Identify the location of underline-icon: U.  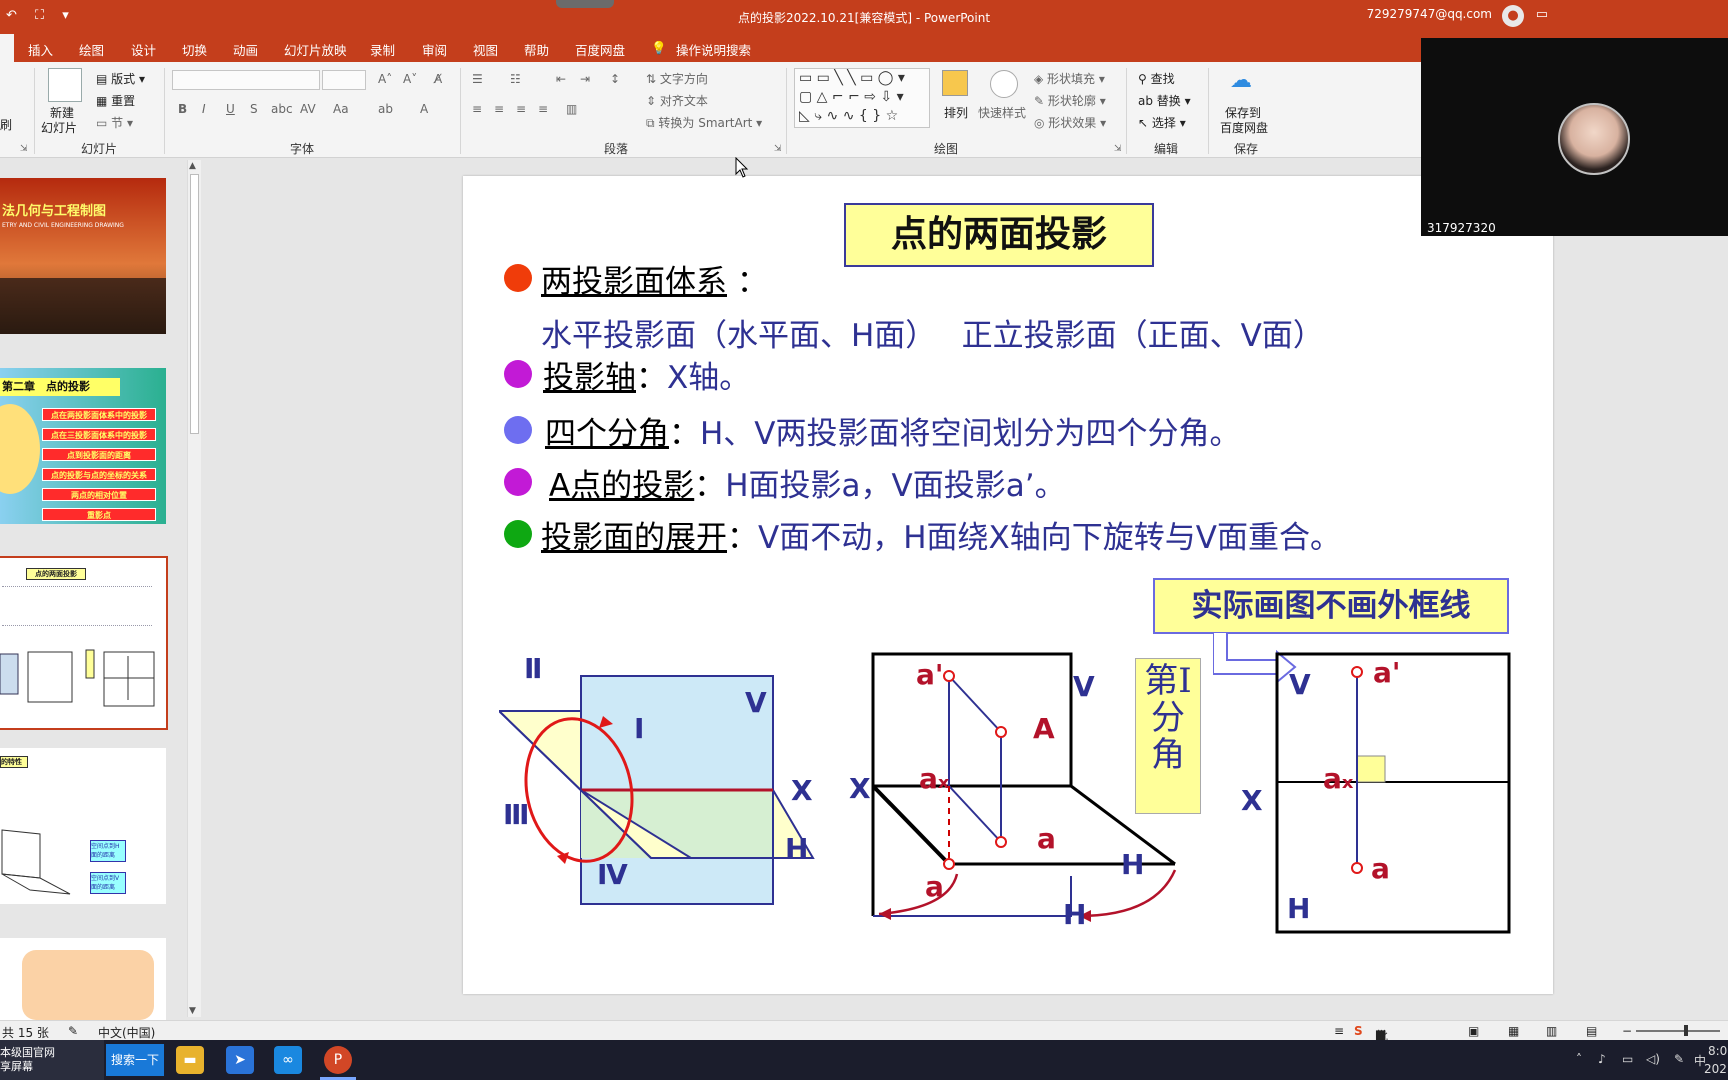
(230, 109).